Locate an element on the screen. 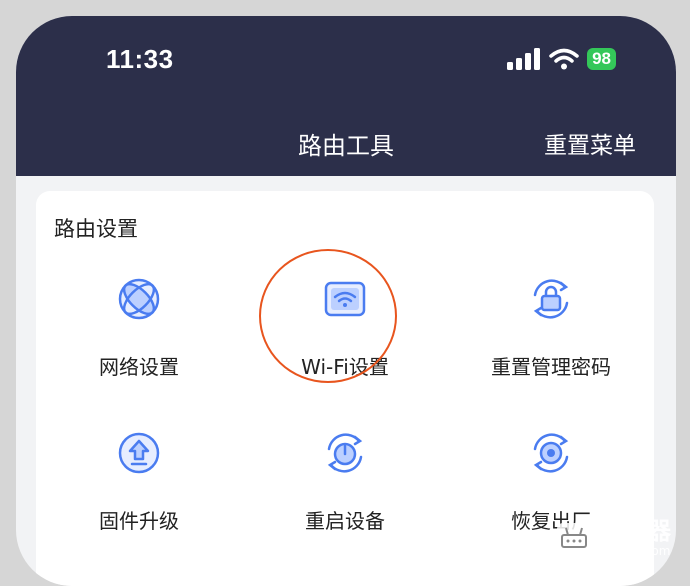 The width and height of the screenshot is (690, 586). cellular-signal-icon is located at coordinates (524, 59).